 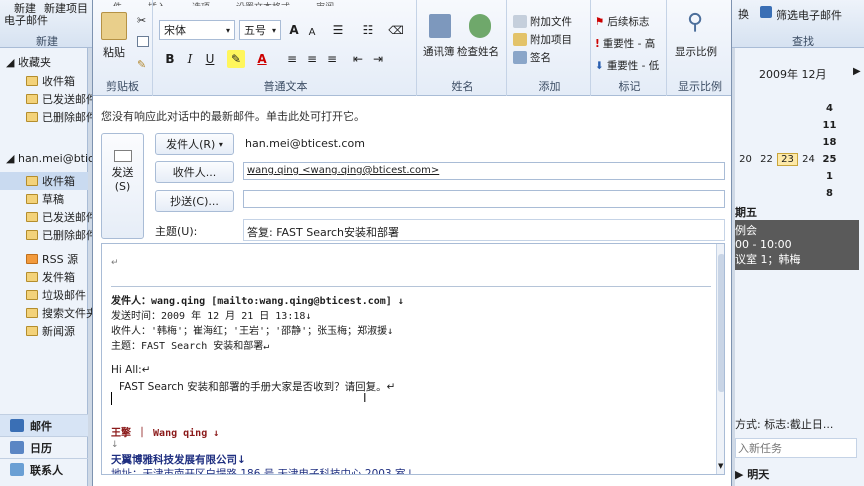 What do you see at coordinates (622, 21) in the screenshot?
I see `follow-up-button: ⚑ 后续标志` at bounding box center [622, 21].